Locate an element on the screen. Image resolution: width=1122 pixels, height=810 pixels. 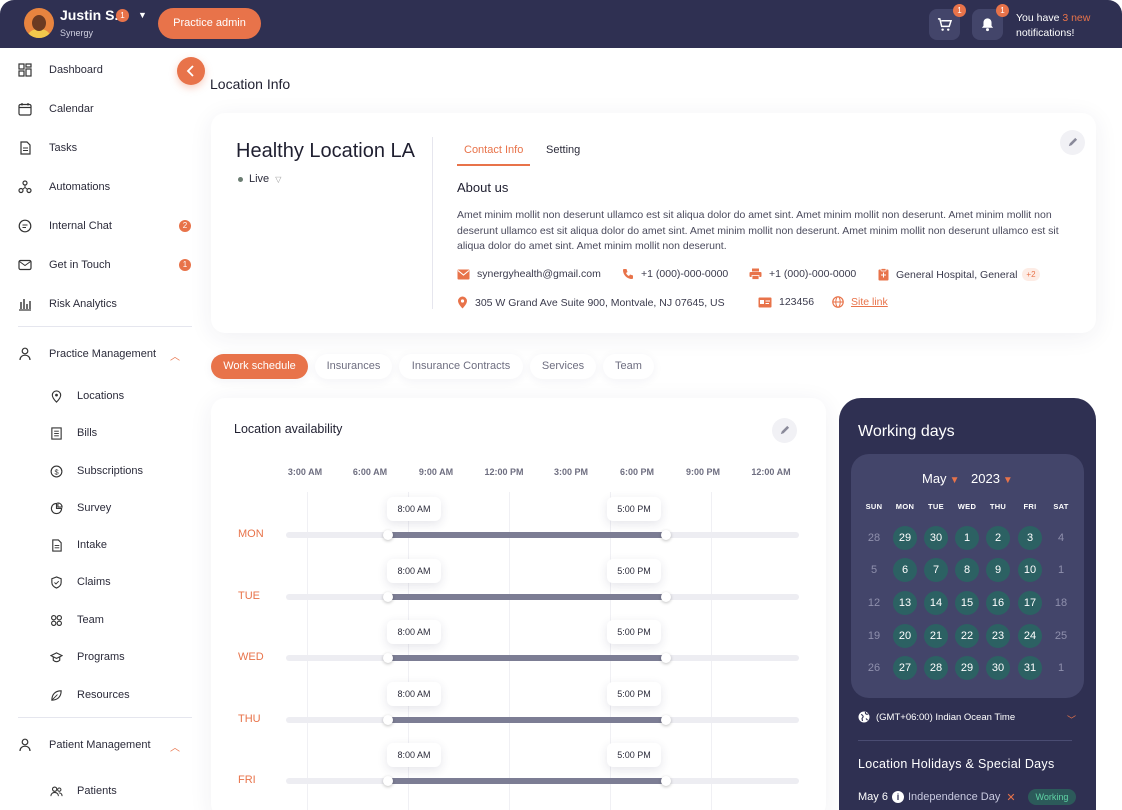
sidebar-item-internal-chat: Internal Chat is located at coordinates (65, 226).